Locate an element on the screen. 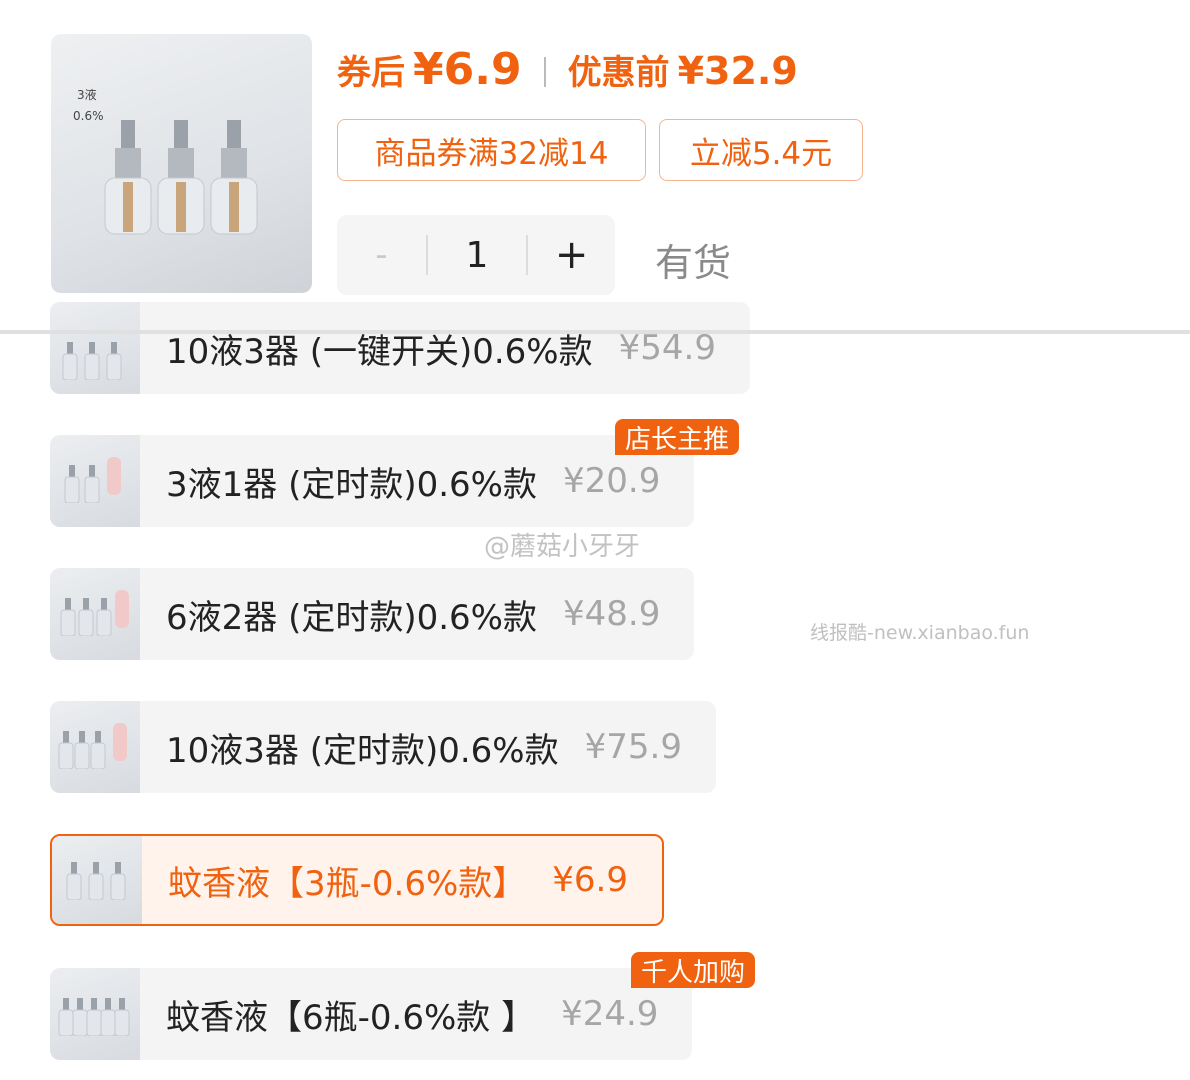  price-separator is located at coordinates (544, 72).